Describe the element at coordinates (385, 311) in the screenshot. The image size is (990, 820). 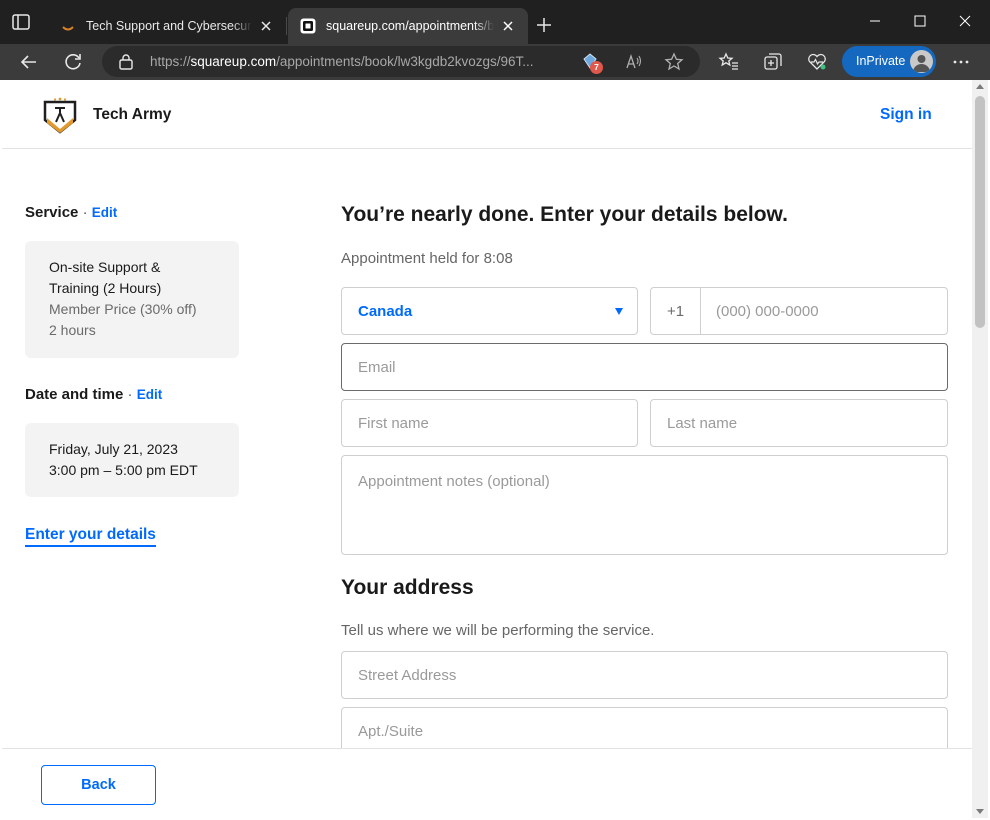
I see `country-value: Canada` at that location.